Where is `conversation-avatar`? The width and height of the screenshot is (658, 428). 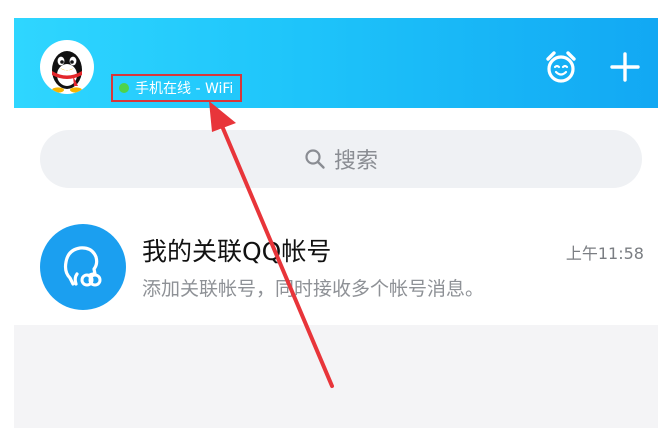 conversation-avatar is located at coordinates (83, 267).